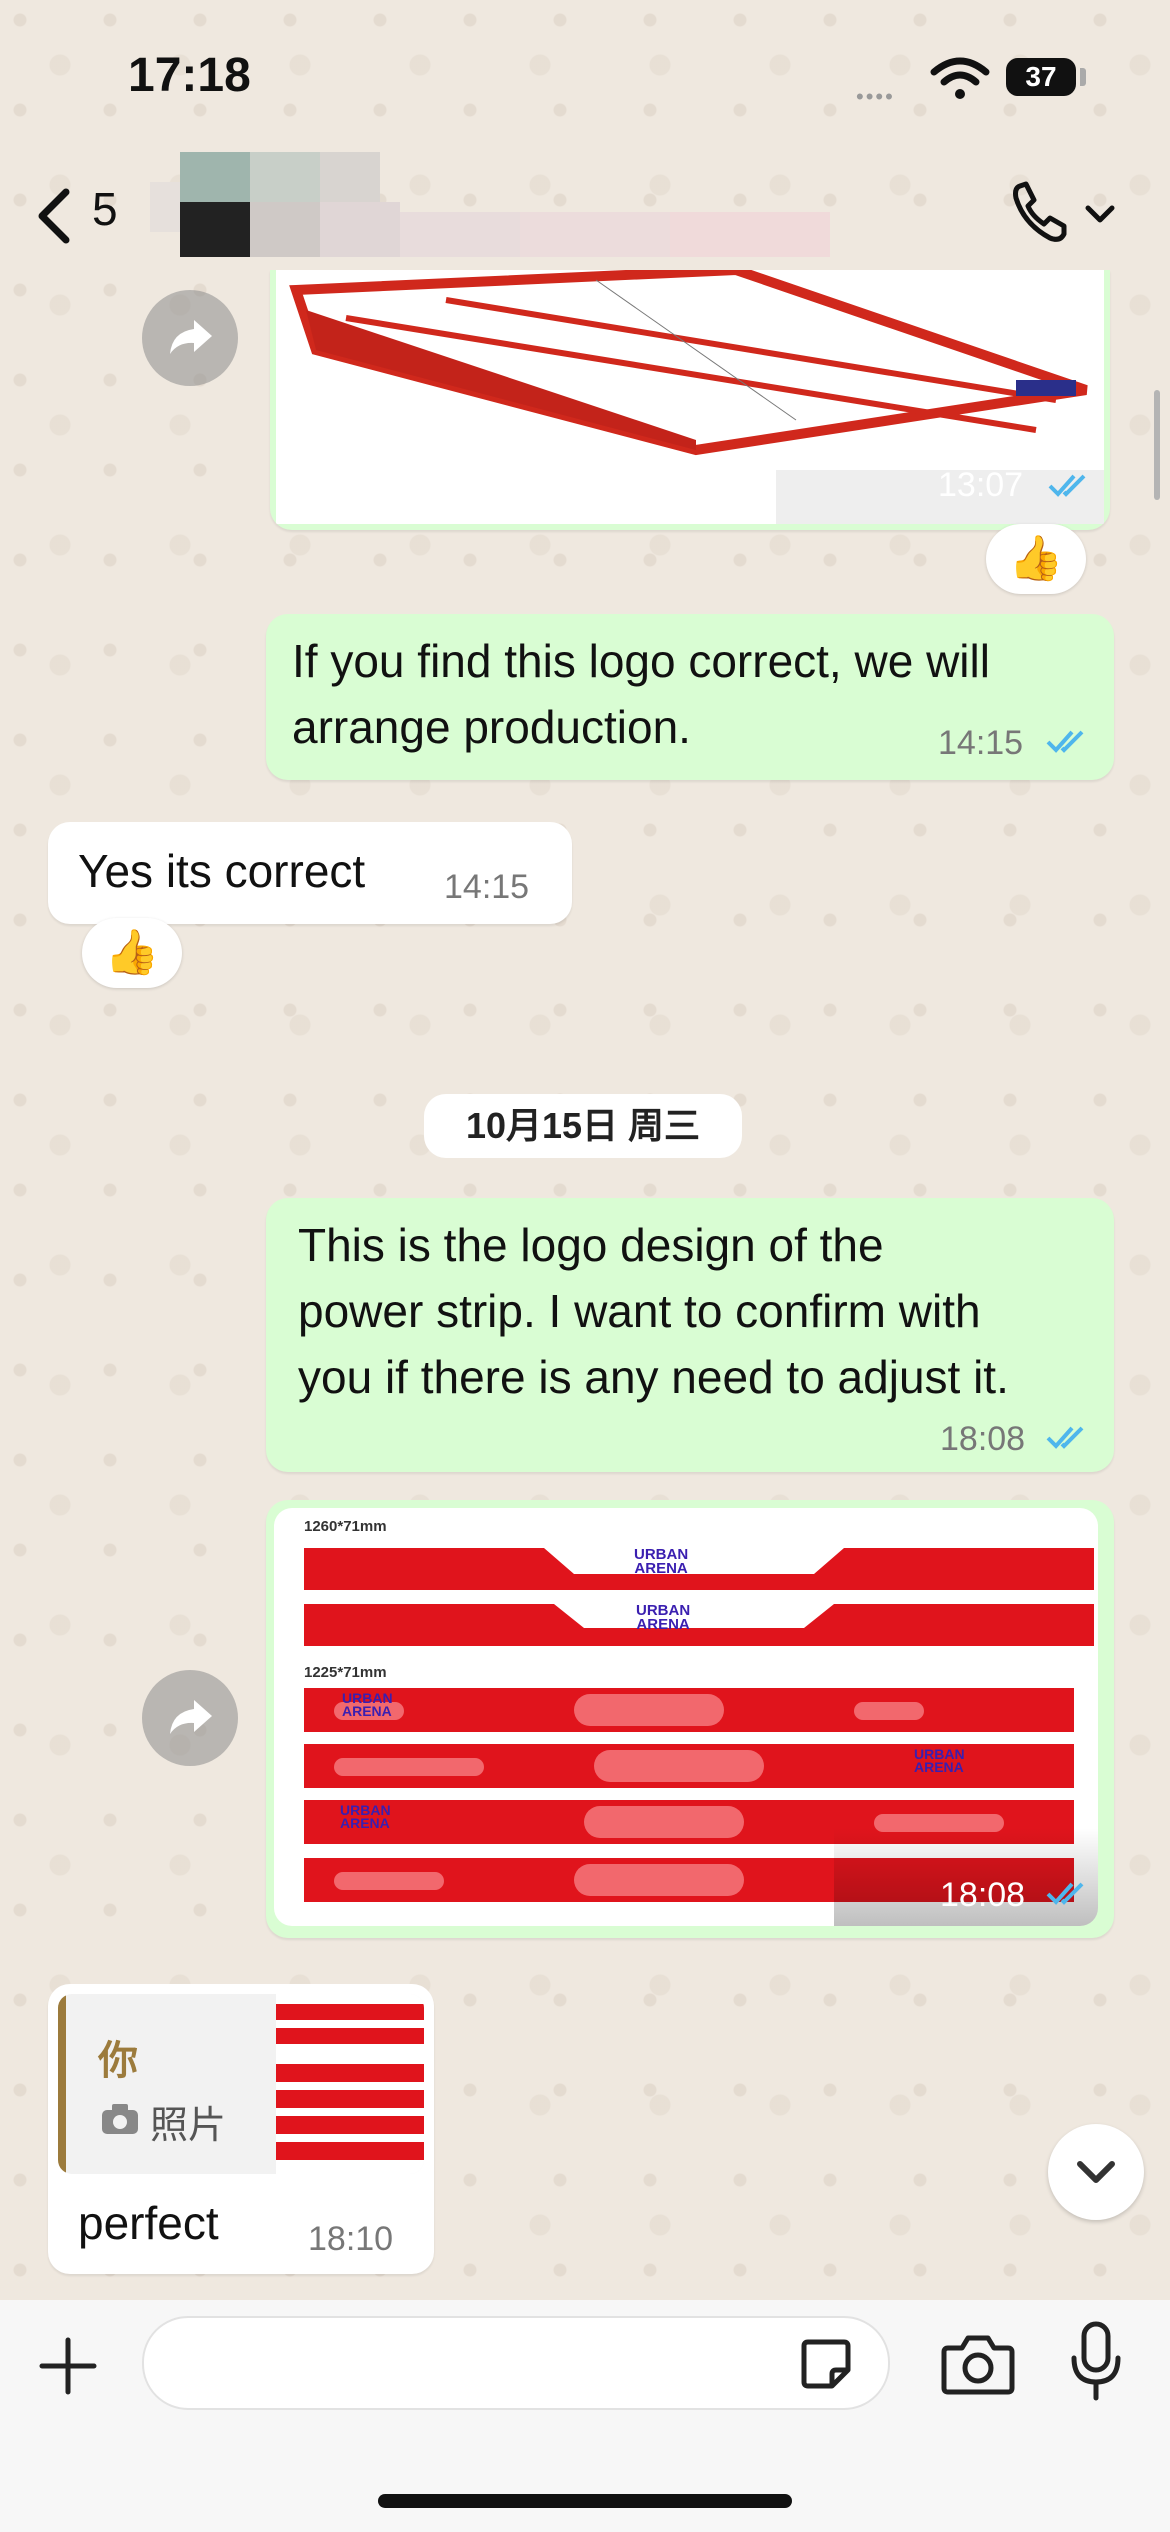 The width and height of the screenshot is (1170, 2532). What do you see at coordinates (62, 2084) in the screenshot?
I see `quote-accent-bar` at bounding box center [62, 2084].